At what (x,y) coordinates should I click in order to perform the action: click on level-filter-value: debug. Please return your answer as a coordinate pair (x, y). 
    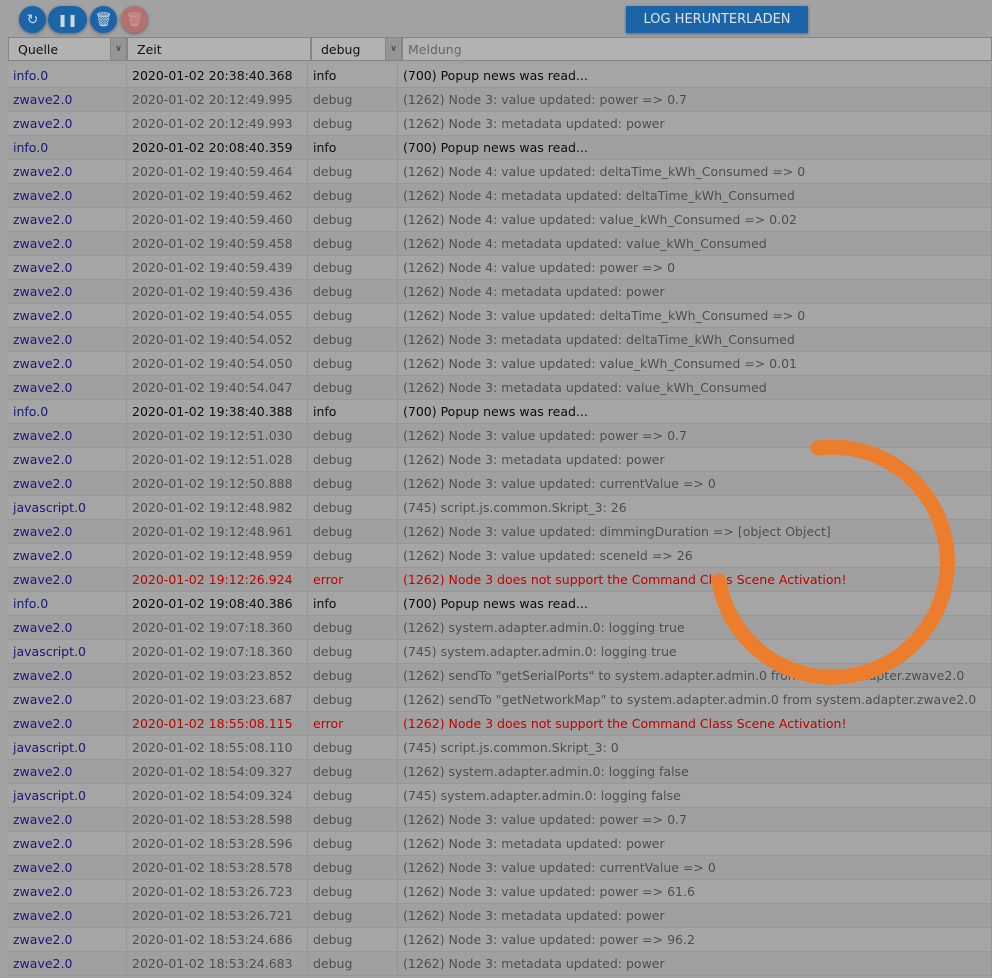
    Looking at the image, I should click on (341, 49).